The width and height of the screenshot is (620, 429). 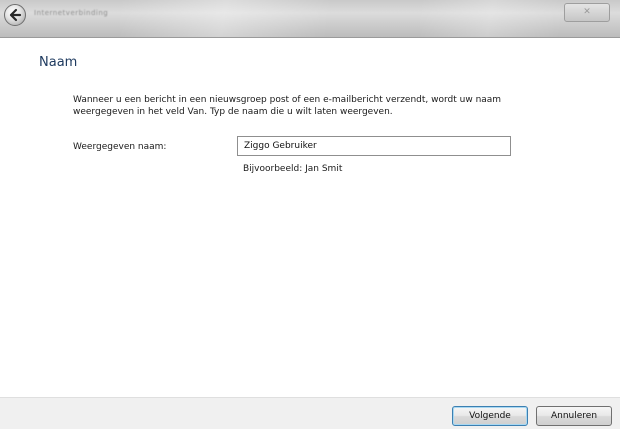 What do you see at coordinates (58, 62) in the screenshot?
I see `page-heading: Naam` at bounding box center [58, 62].